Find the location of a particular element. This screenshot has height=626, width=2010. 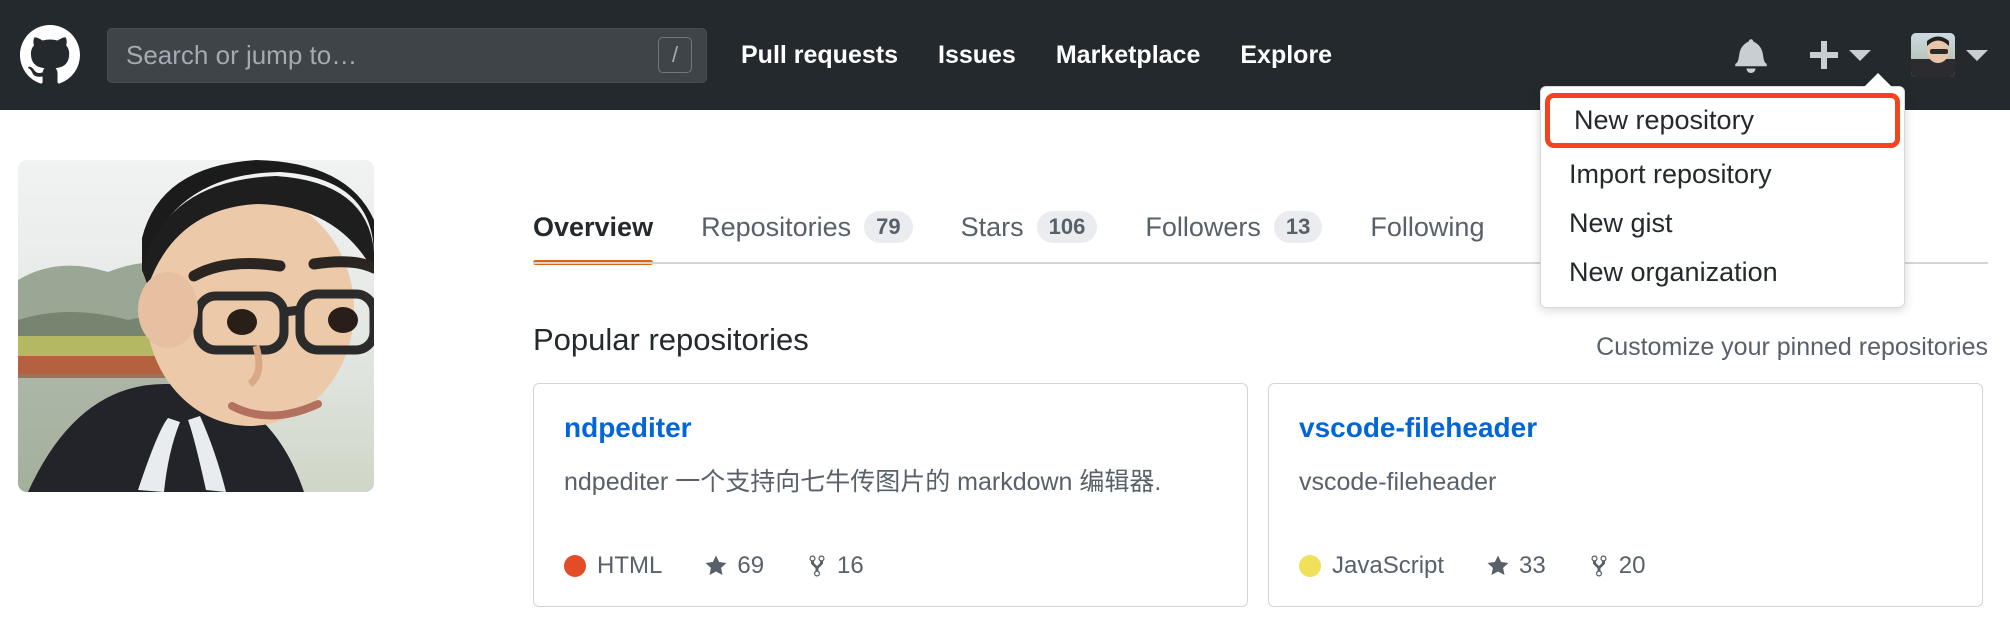

avatar is located at coordinates (1933, 55).